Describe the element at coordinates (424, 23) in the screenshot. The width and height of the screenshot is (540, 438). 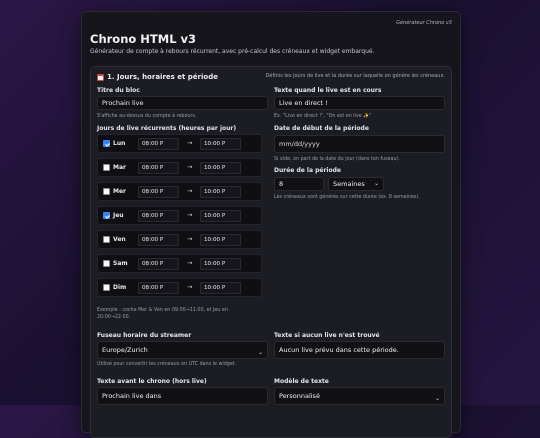
I see `version-badge: Générateur Chrono v3` at that location.